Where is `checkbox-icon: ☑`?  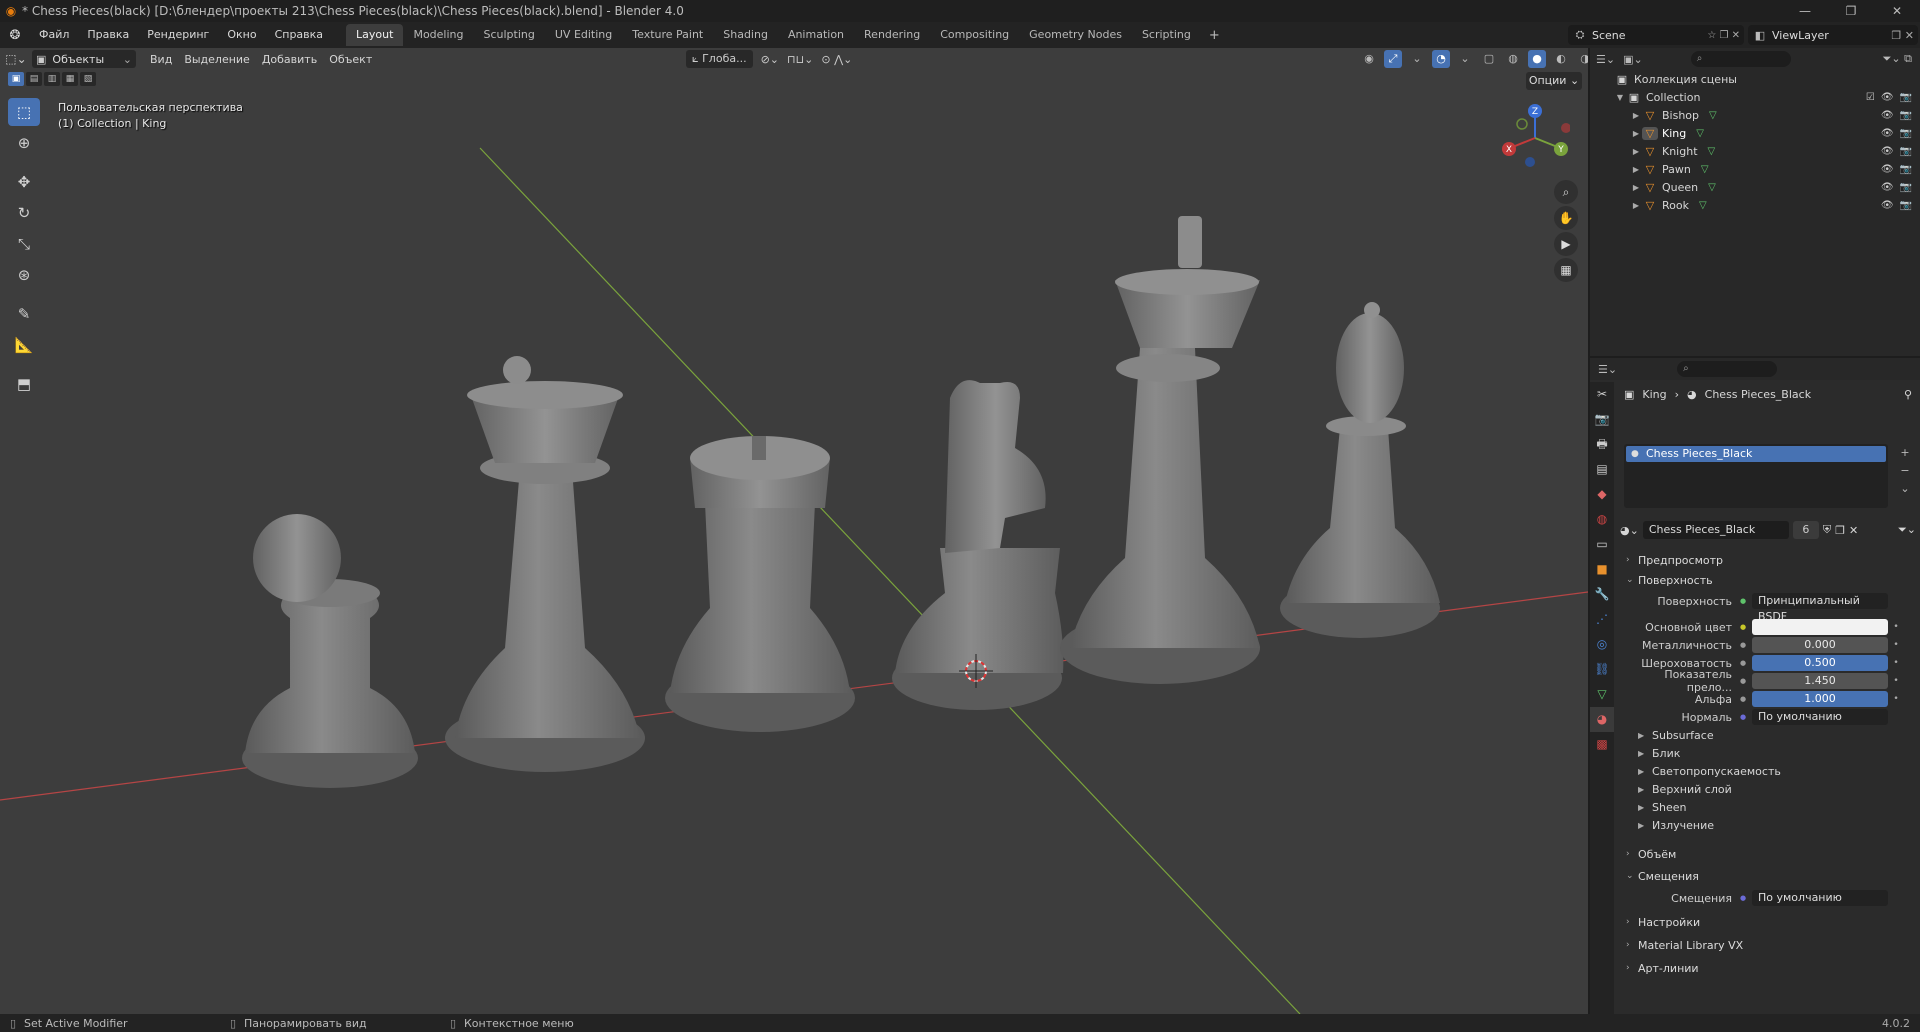 checkbox-icon: ☑ is located at coordinates (1870, 97).